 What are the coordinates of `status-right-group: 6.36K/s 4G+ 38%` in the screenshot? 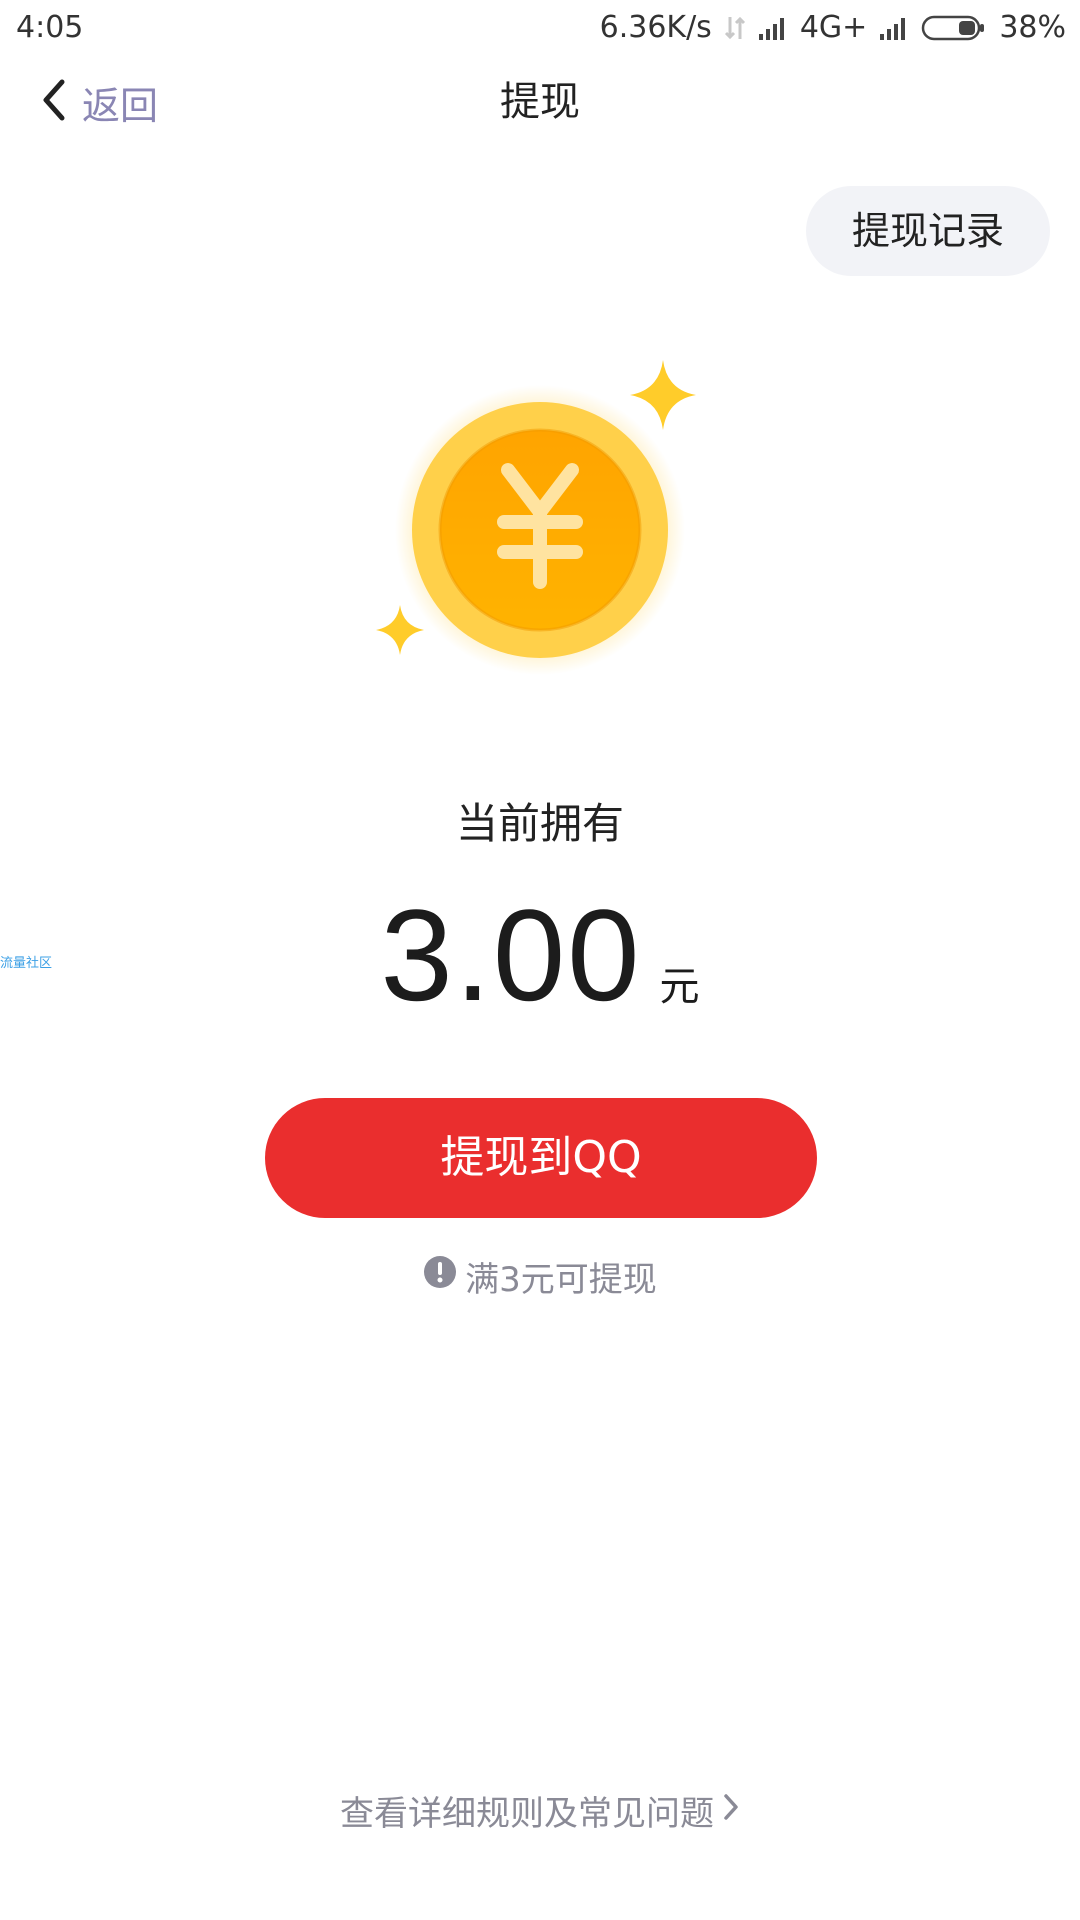 It's located at (833, 27).